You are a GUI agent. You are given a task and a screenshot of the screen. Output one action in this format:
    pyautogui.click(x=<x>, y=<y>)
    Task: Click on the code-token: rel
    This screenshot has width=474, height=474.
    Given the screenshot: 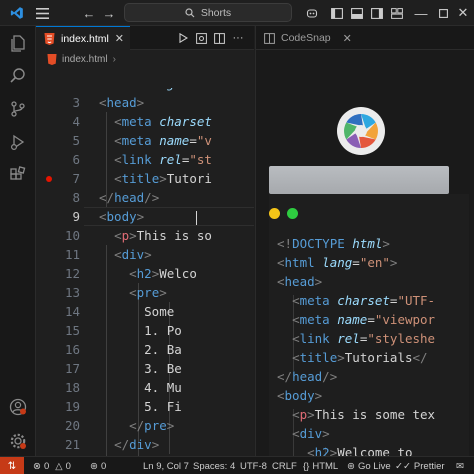 What is the action you would take?
    pyautogui.click(x=348, y=338)
    